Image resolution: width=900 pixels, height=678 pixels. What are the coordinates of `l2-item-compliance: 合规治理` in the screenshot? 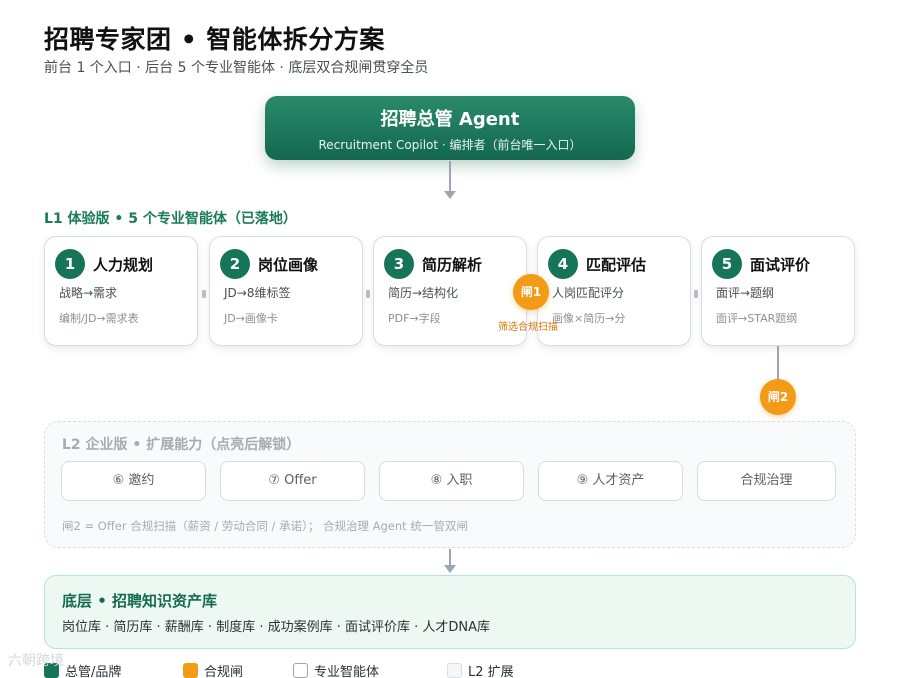 It's located at (766, 481).